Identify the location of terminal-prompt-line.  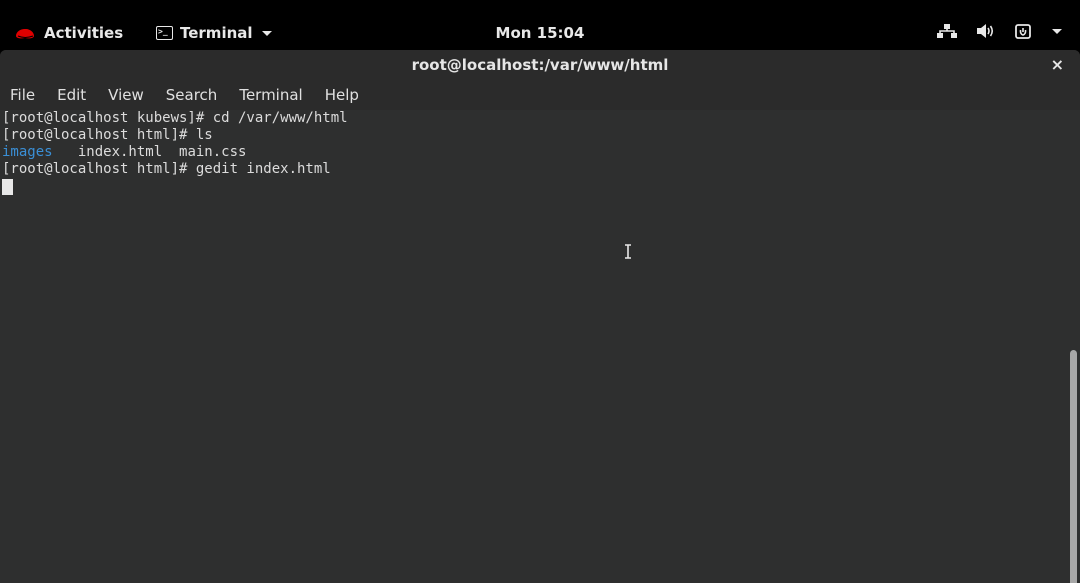
(534, 186).